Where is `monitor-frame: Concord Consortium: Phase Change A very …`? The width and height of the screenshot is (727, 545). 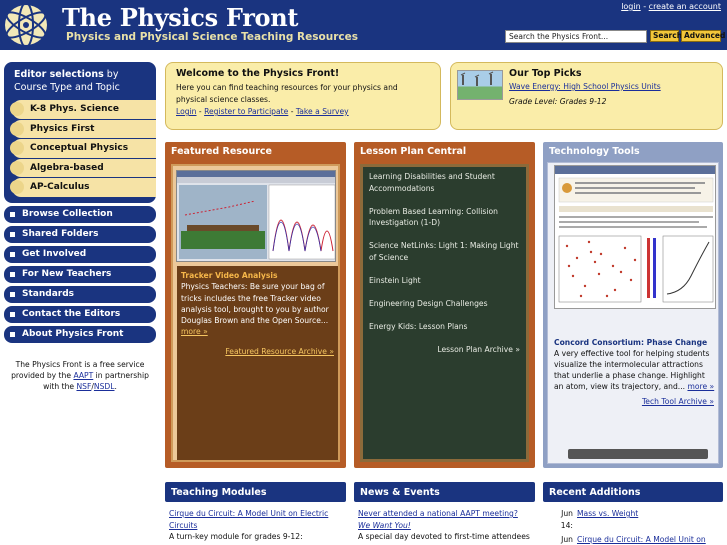
monitor-frame: Concord Consortium: Phase Change A very … is located at coordinates (633, 313).